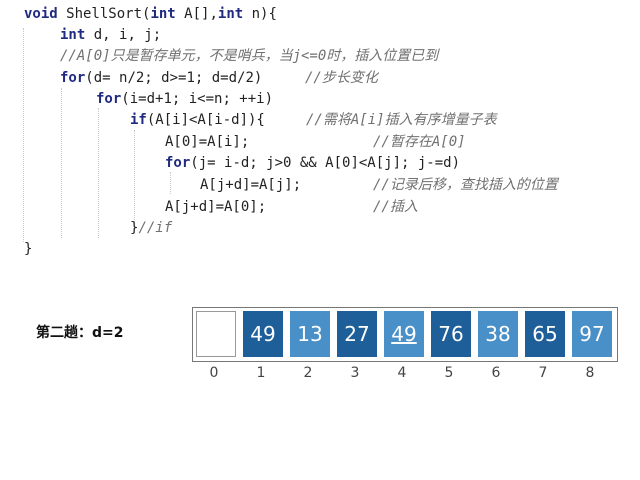 Image resolution: width=640 pixels, height=480 pixels. I want to click on code-comment: //暂存在A[0], so click(419, 142).